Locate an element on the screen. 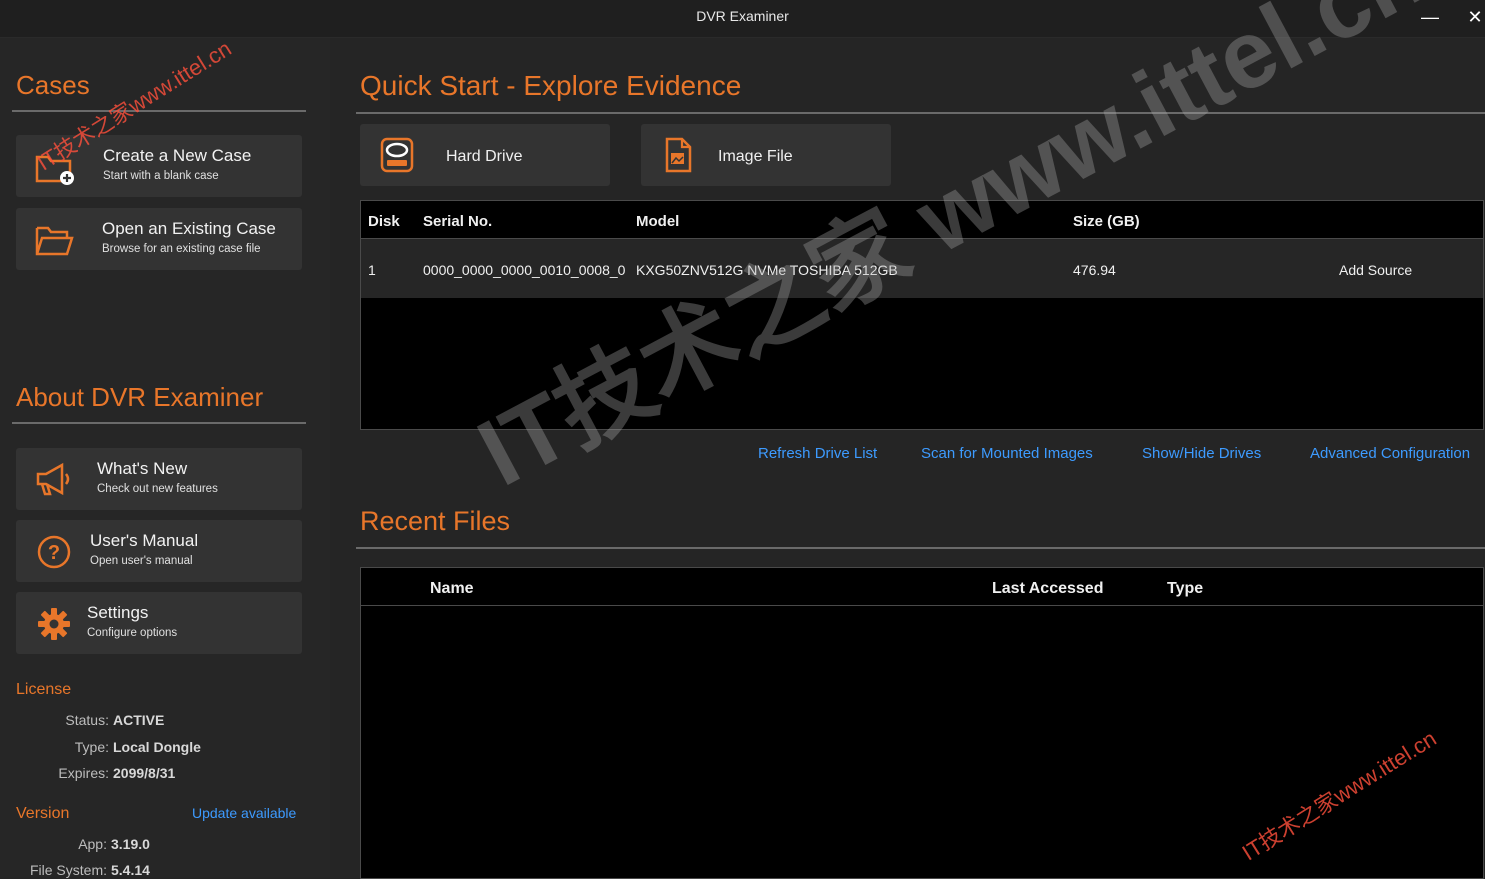  column-serial: Serial No. is located at coordinates (457, 221).